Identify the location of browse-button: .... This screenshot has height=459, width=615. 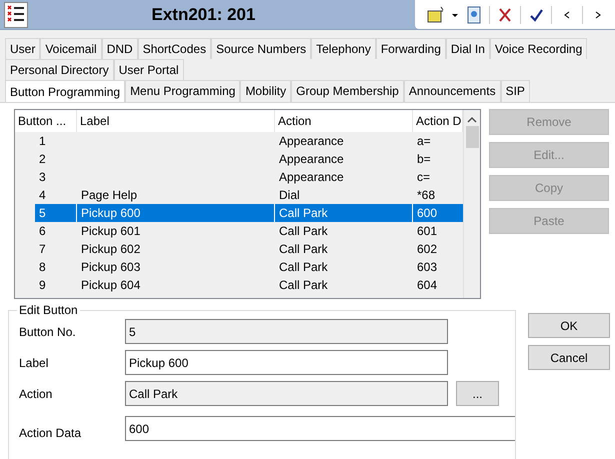
(477, 393).